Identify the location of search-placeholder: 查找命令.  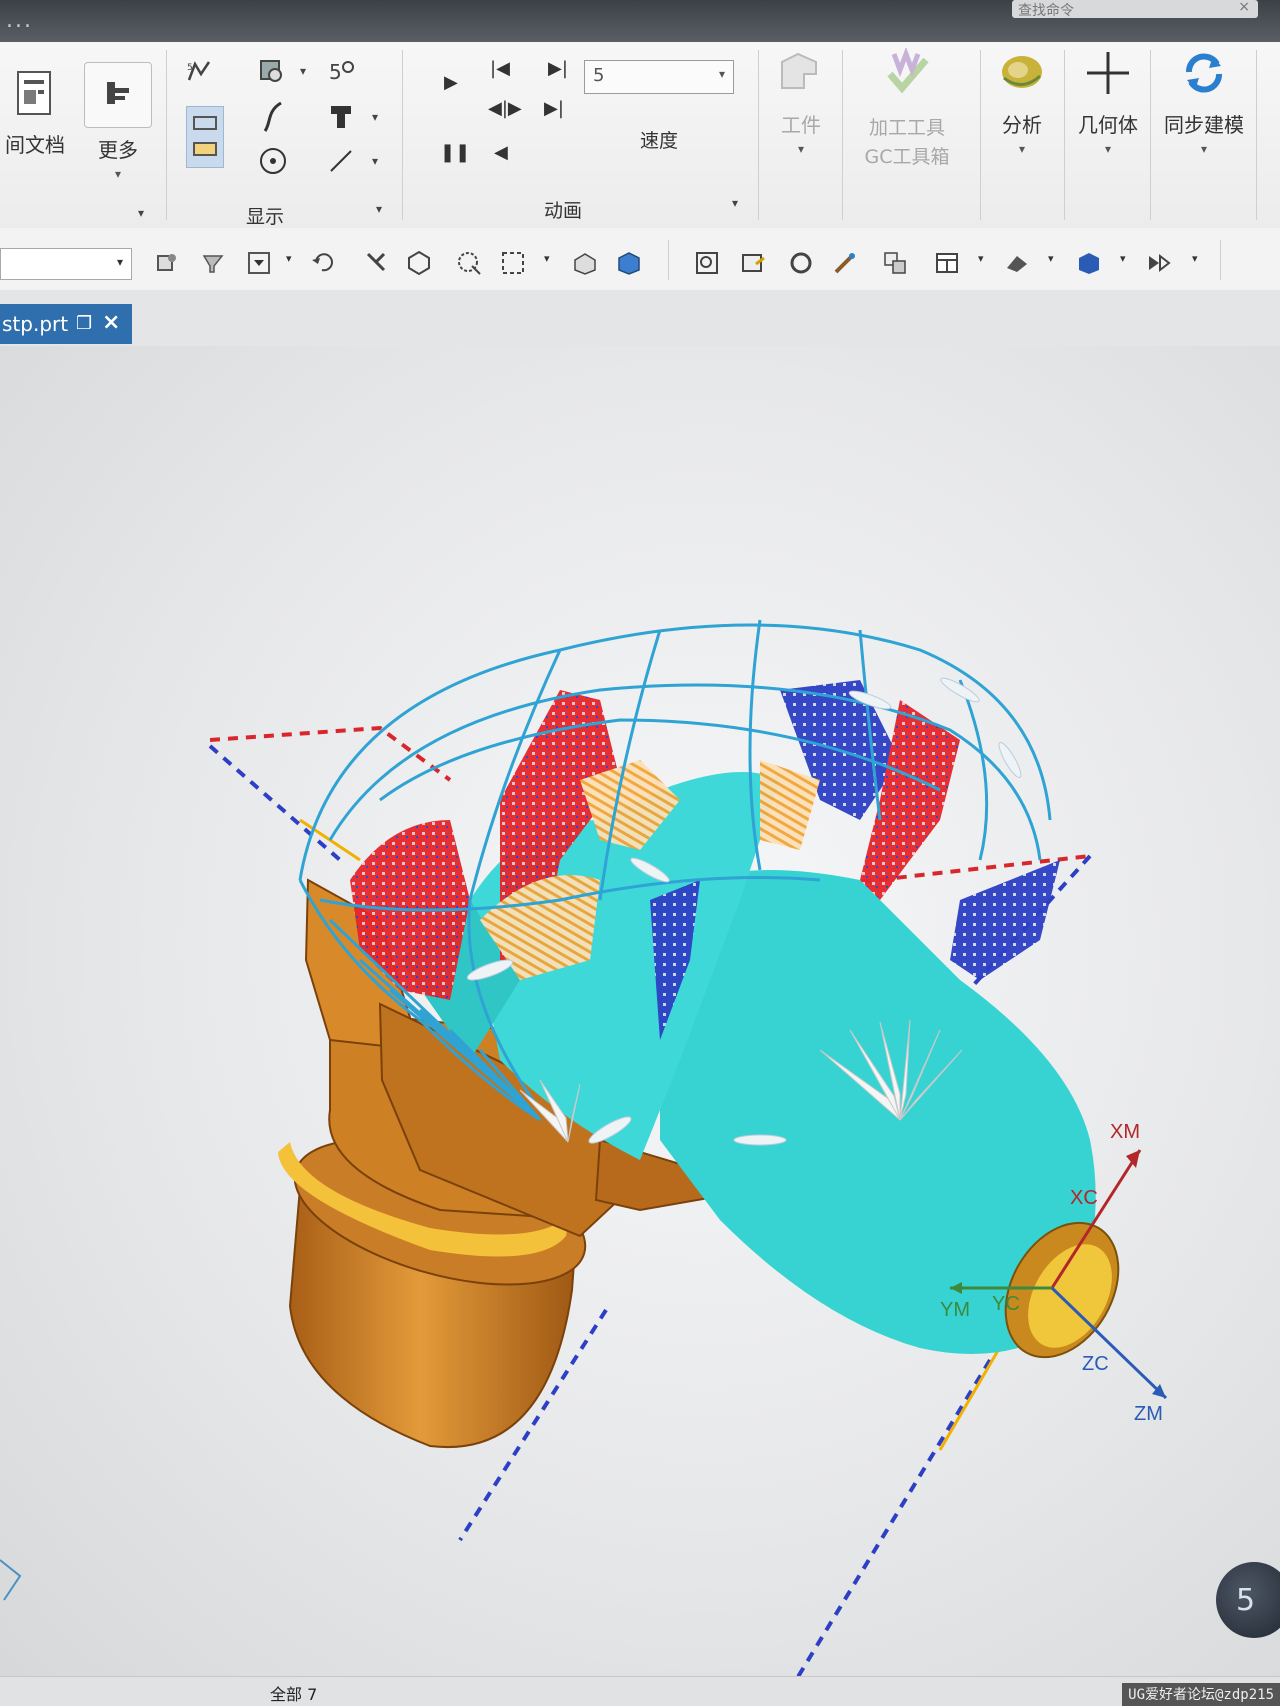
(1046, 11).